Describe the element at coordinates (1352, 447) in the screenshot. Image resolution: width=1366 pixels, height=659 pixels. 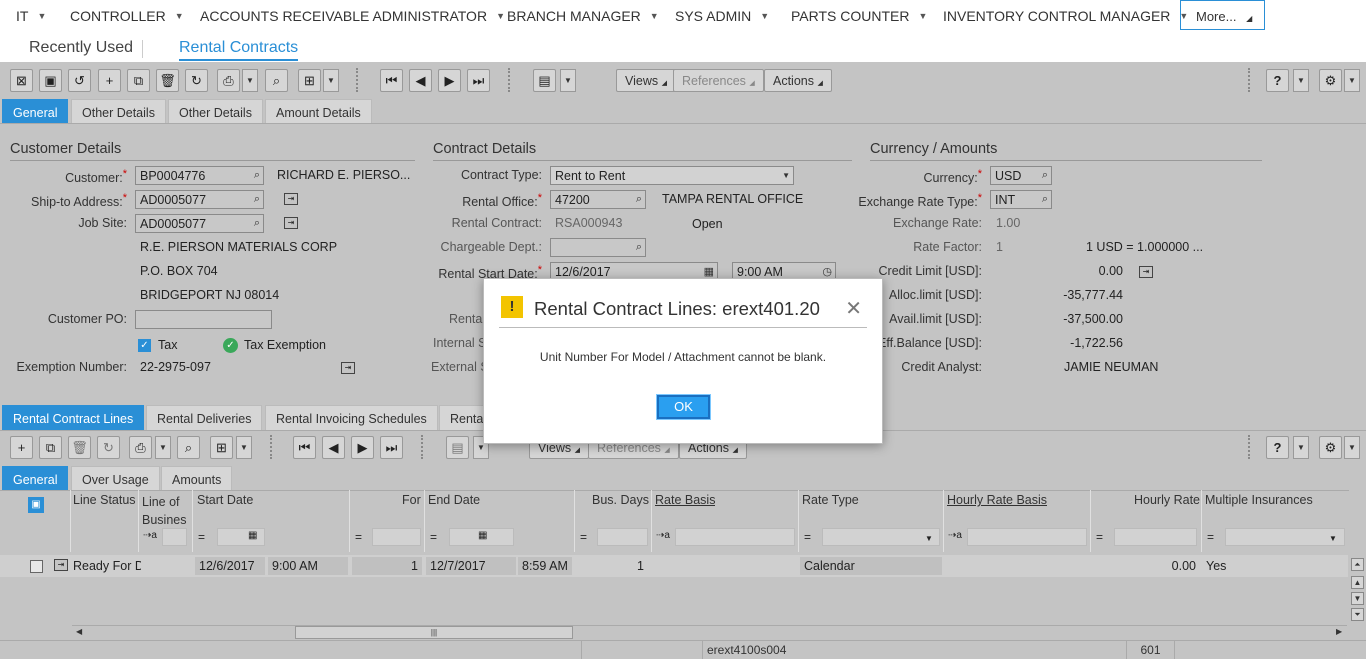
I see `lines-settings-dropdown-icon: ▼` at that location.